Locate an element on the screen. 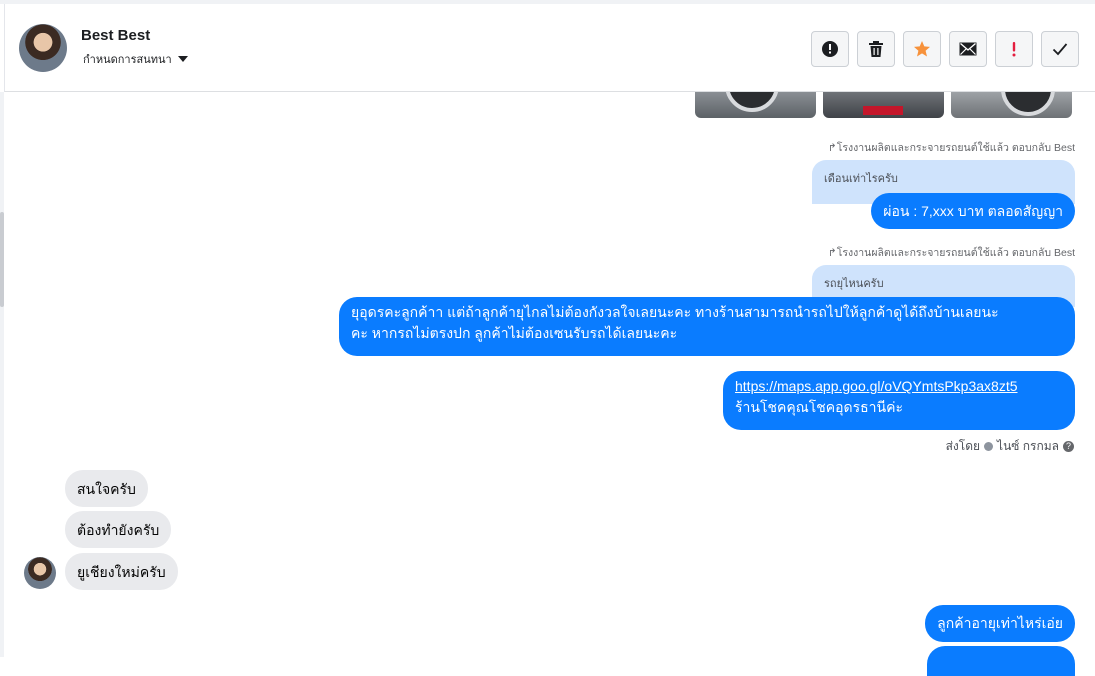  star-button is located at coordinates (922, 49).